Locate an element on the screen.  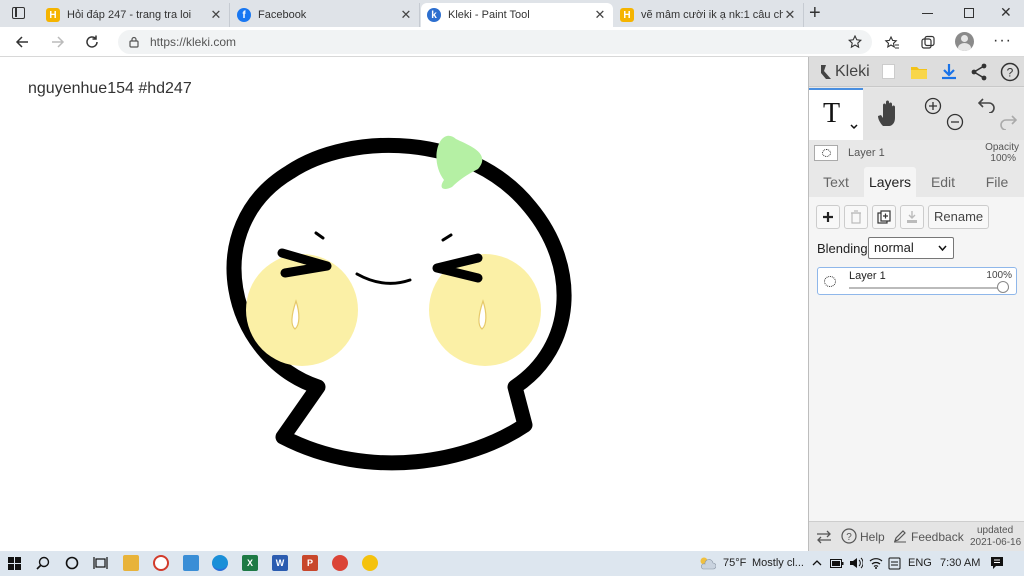
windows-start-icon is located at coordinates (14, 563).